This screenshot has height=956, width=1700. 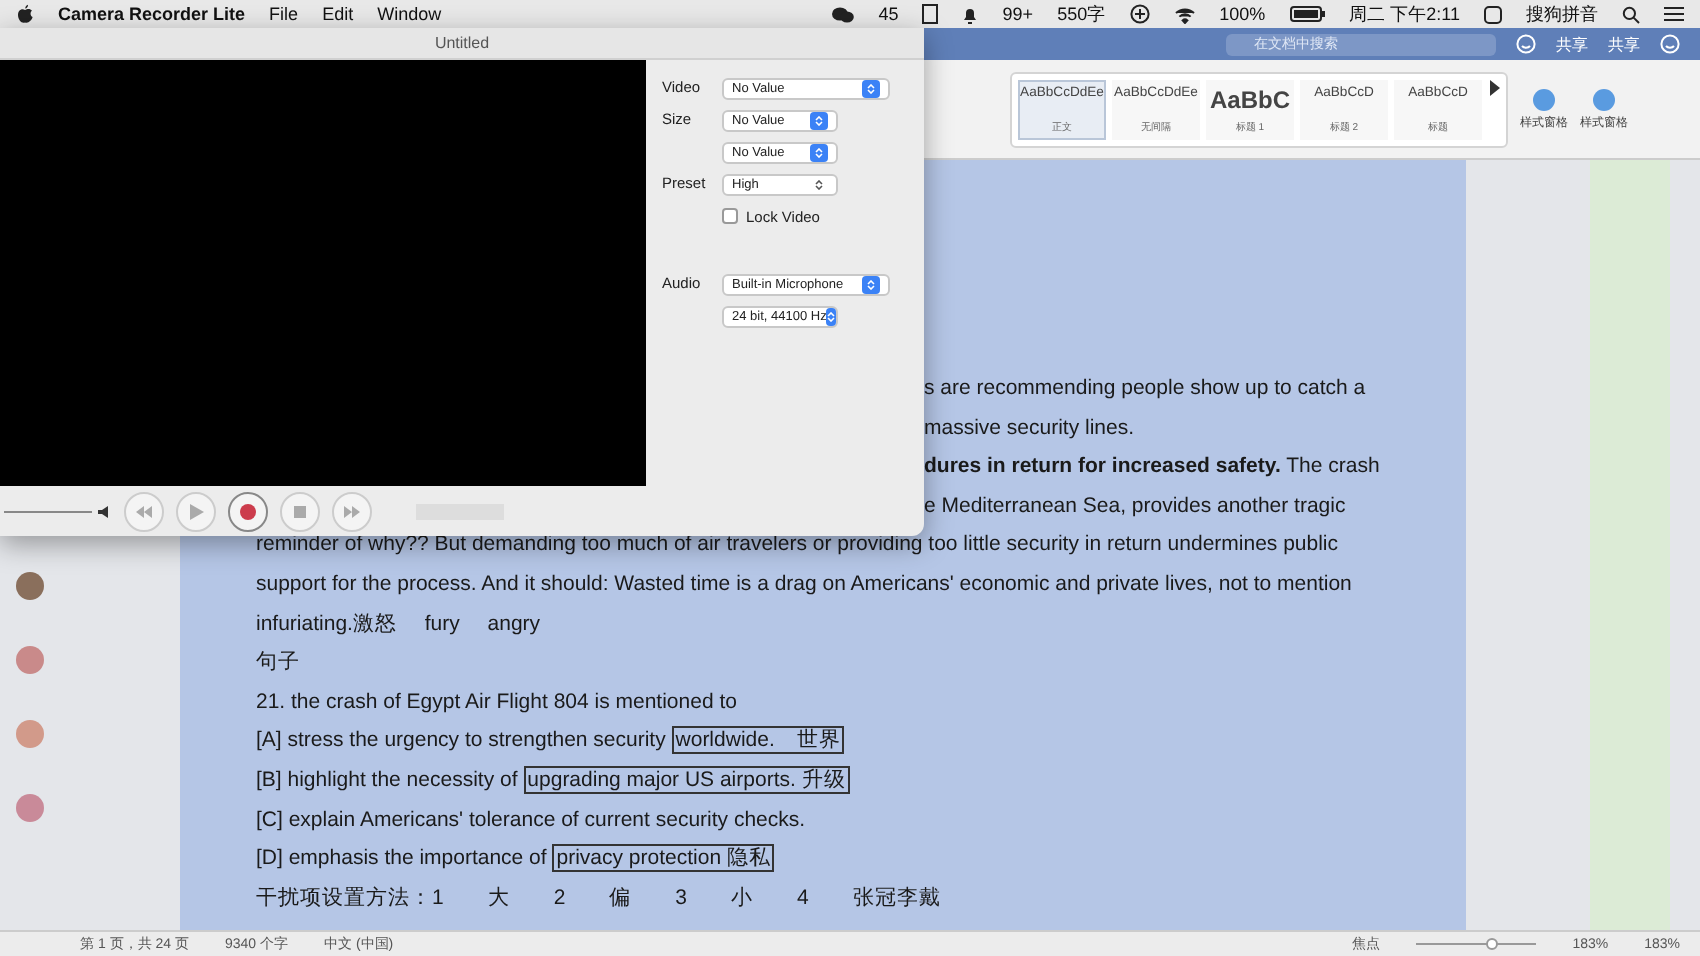 I want to click on checkbox, so click(x=730, y=216).